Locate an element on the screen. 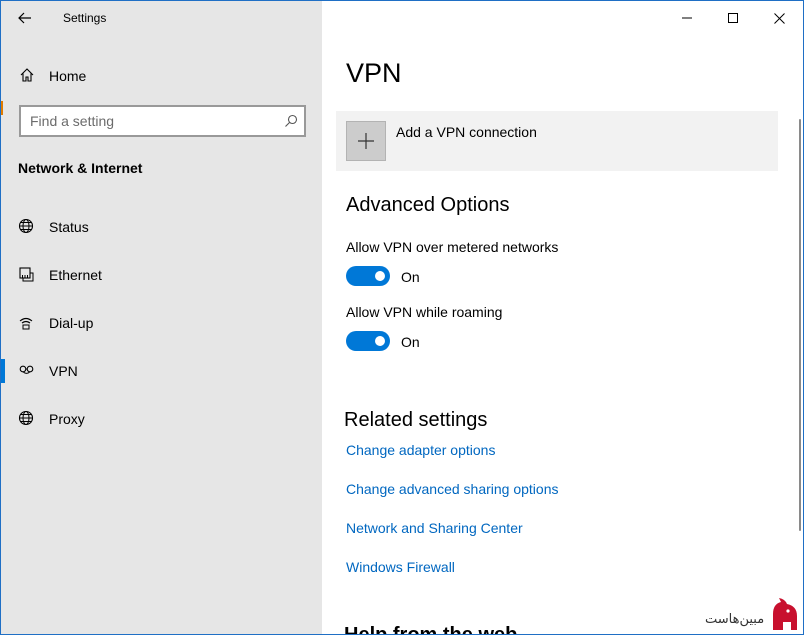 This screenshot has width=804, height=635. globe-status-icon is located at coordinates (26, 226).